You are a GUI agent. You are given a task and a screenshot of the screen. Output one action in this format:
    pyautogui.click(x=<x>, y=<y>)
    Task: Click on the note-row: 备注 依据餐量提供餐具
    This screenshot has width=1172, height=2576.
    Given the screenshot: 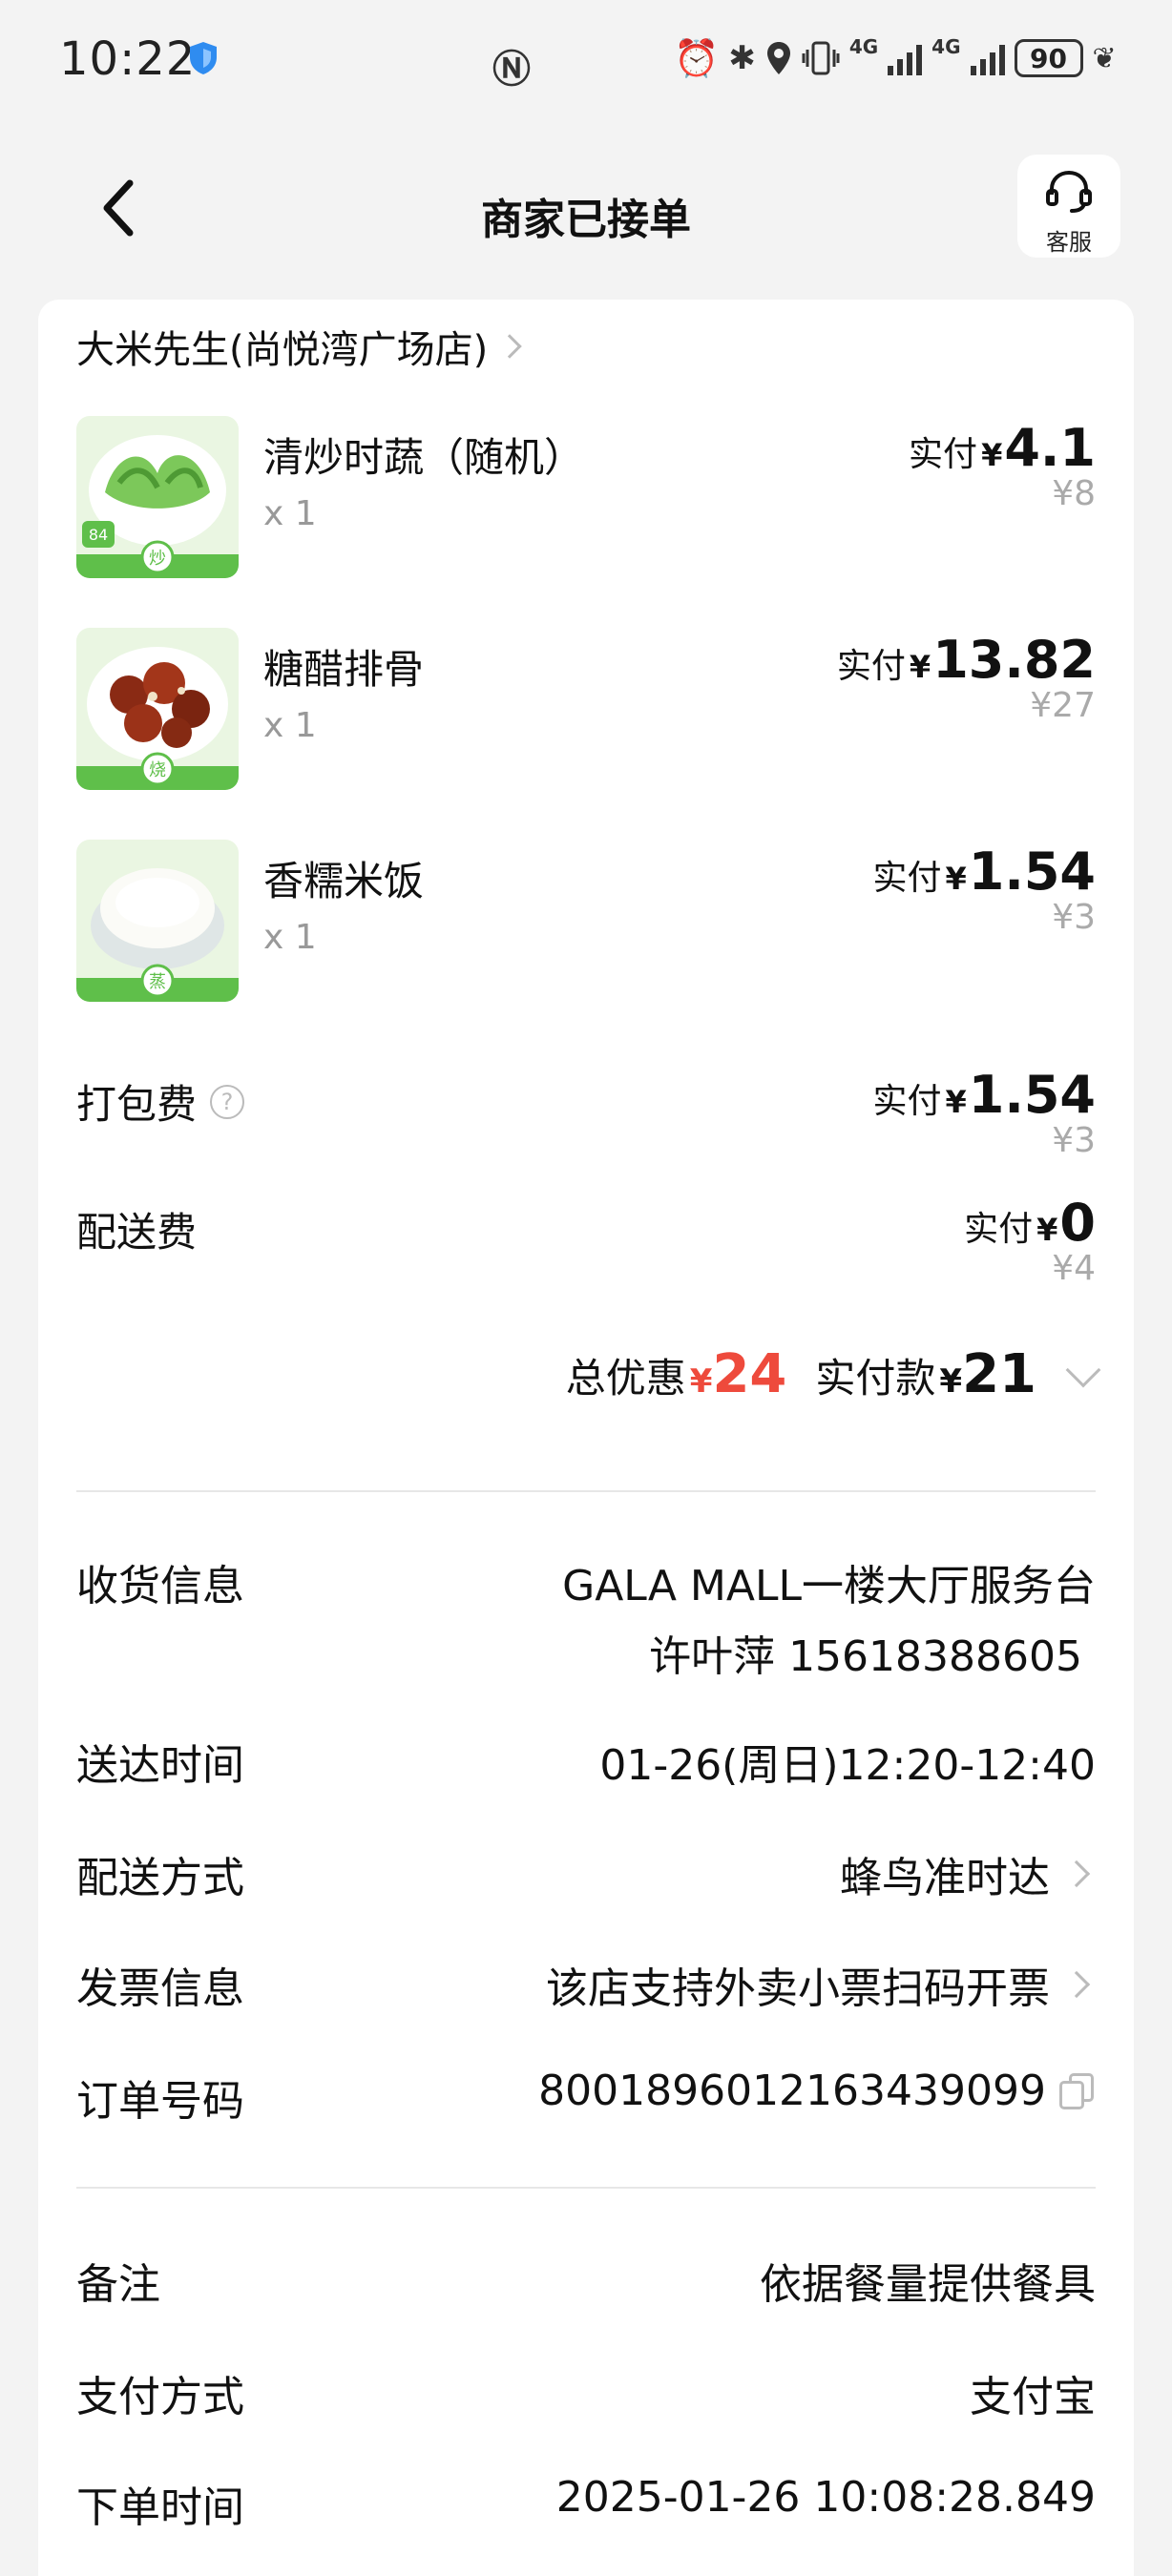 What is the action you would take?
    pyautogui.click(x=586, y=2279)
    